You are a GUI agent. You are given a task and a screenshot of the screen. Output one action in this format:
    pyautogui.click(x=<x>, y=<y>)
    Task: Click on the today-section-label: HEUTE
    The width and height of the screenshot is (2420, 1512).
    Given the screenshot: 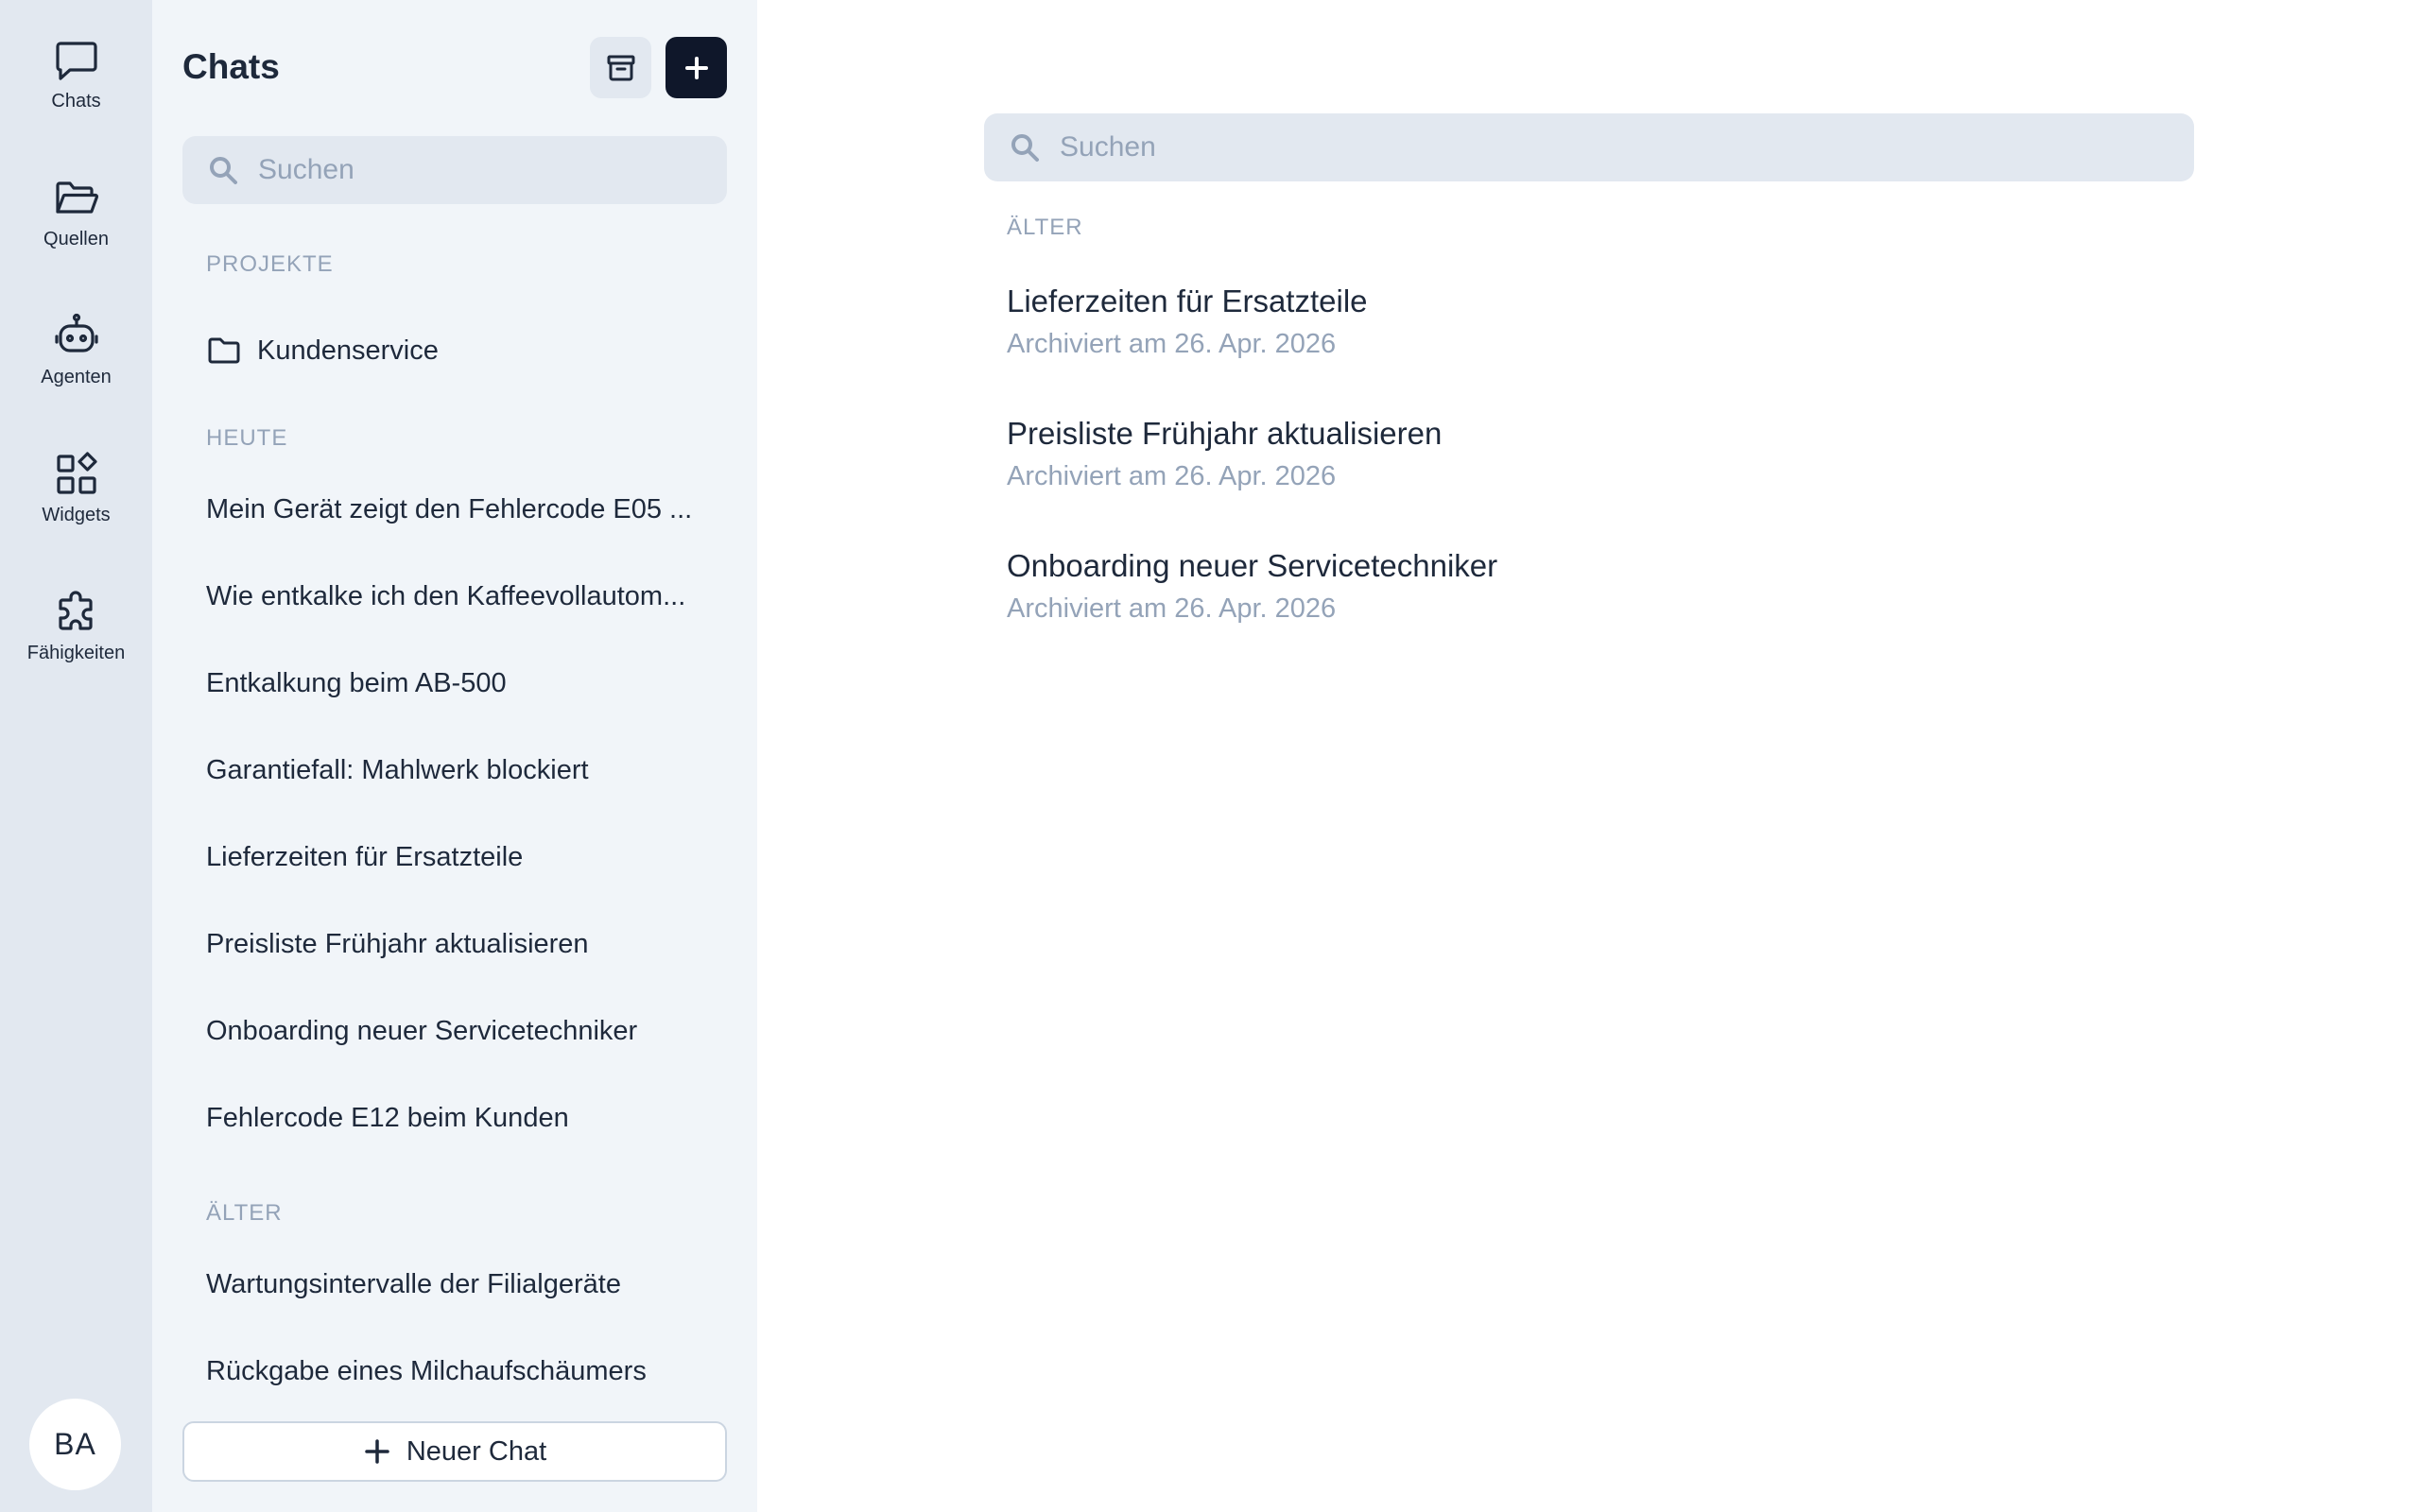 What is the action you would take?
    pyautogui.click(x=247, y=438)
    